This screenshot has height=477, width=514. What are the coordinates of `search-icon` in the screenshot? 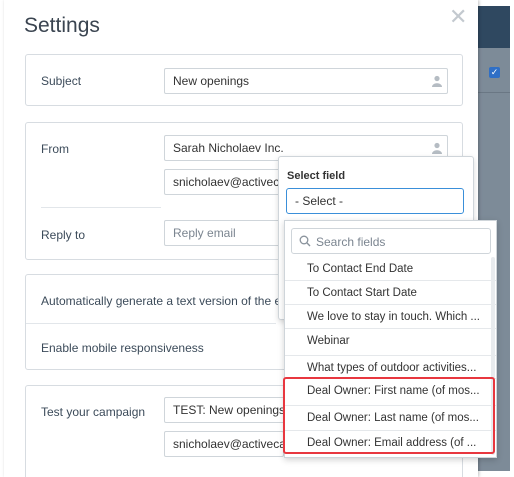 It's located at (305, 241).